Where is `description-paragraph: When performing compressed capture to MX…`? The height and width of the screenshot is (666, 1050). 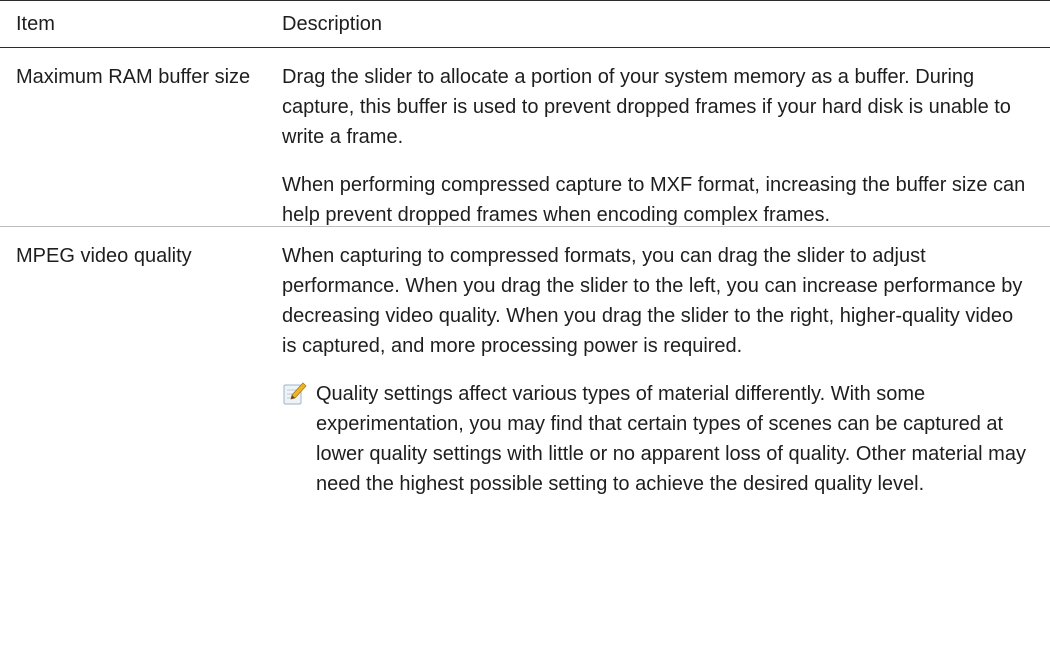 description-paragraph: When performing compressed capture to MX… is located at coordinates (654, 200).